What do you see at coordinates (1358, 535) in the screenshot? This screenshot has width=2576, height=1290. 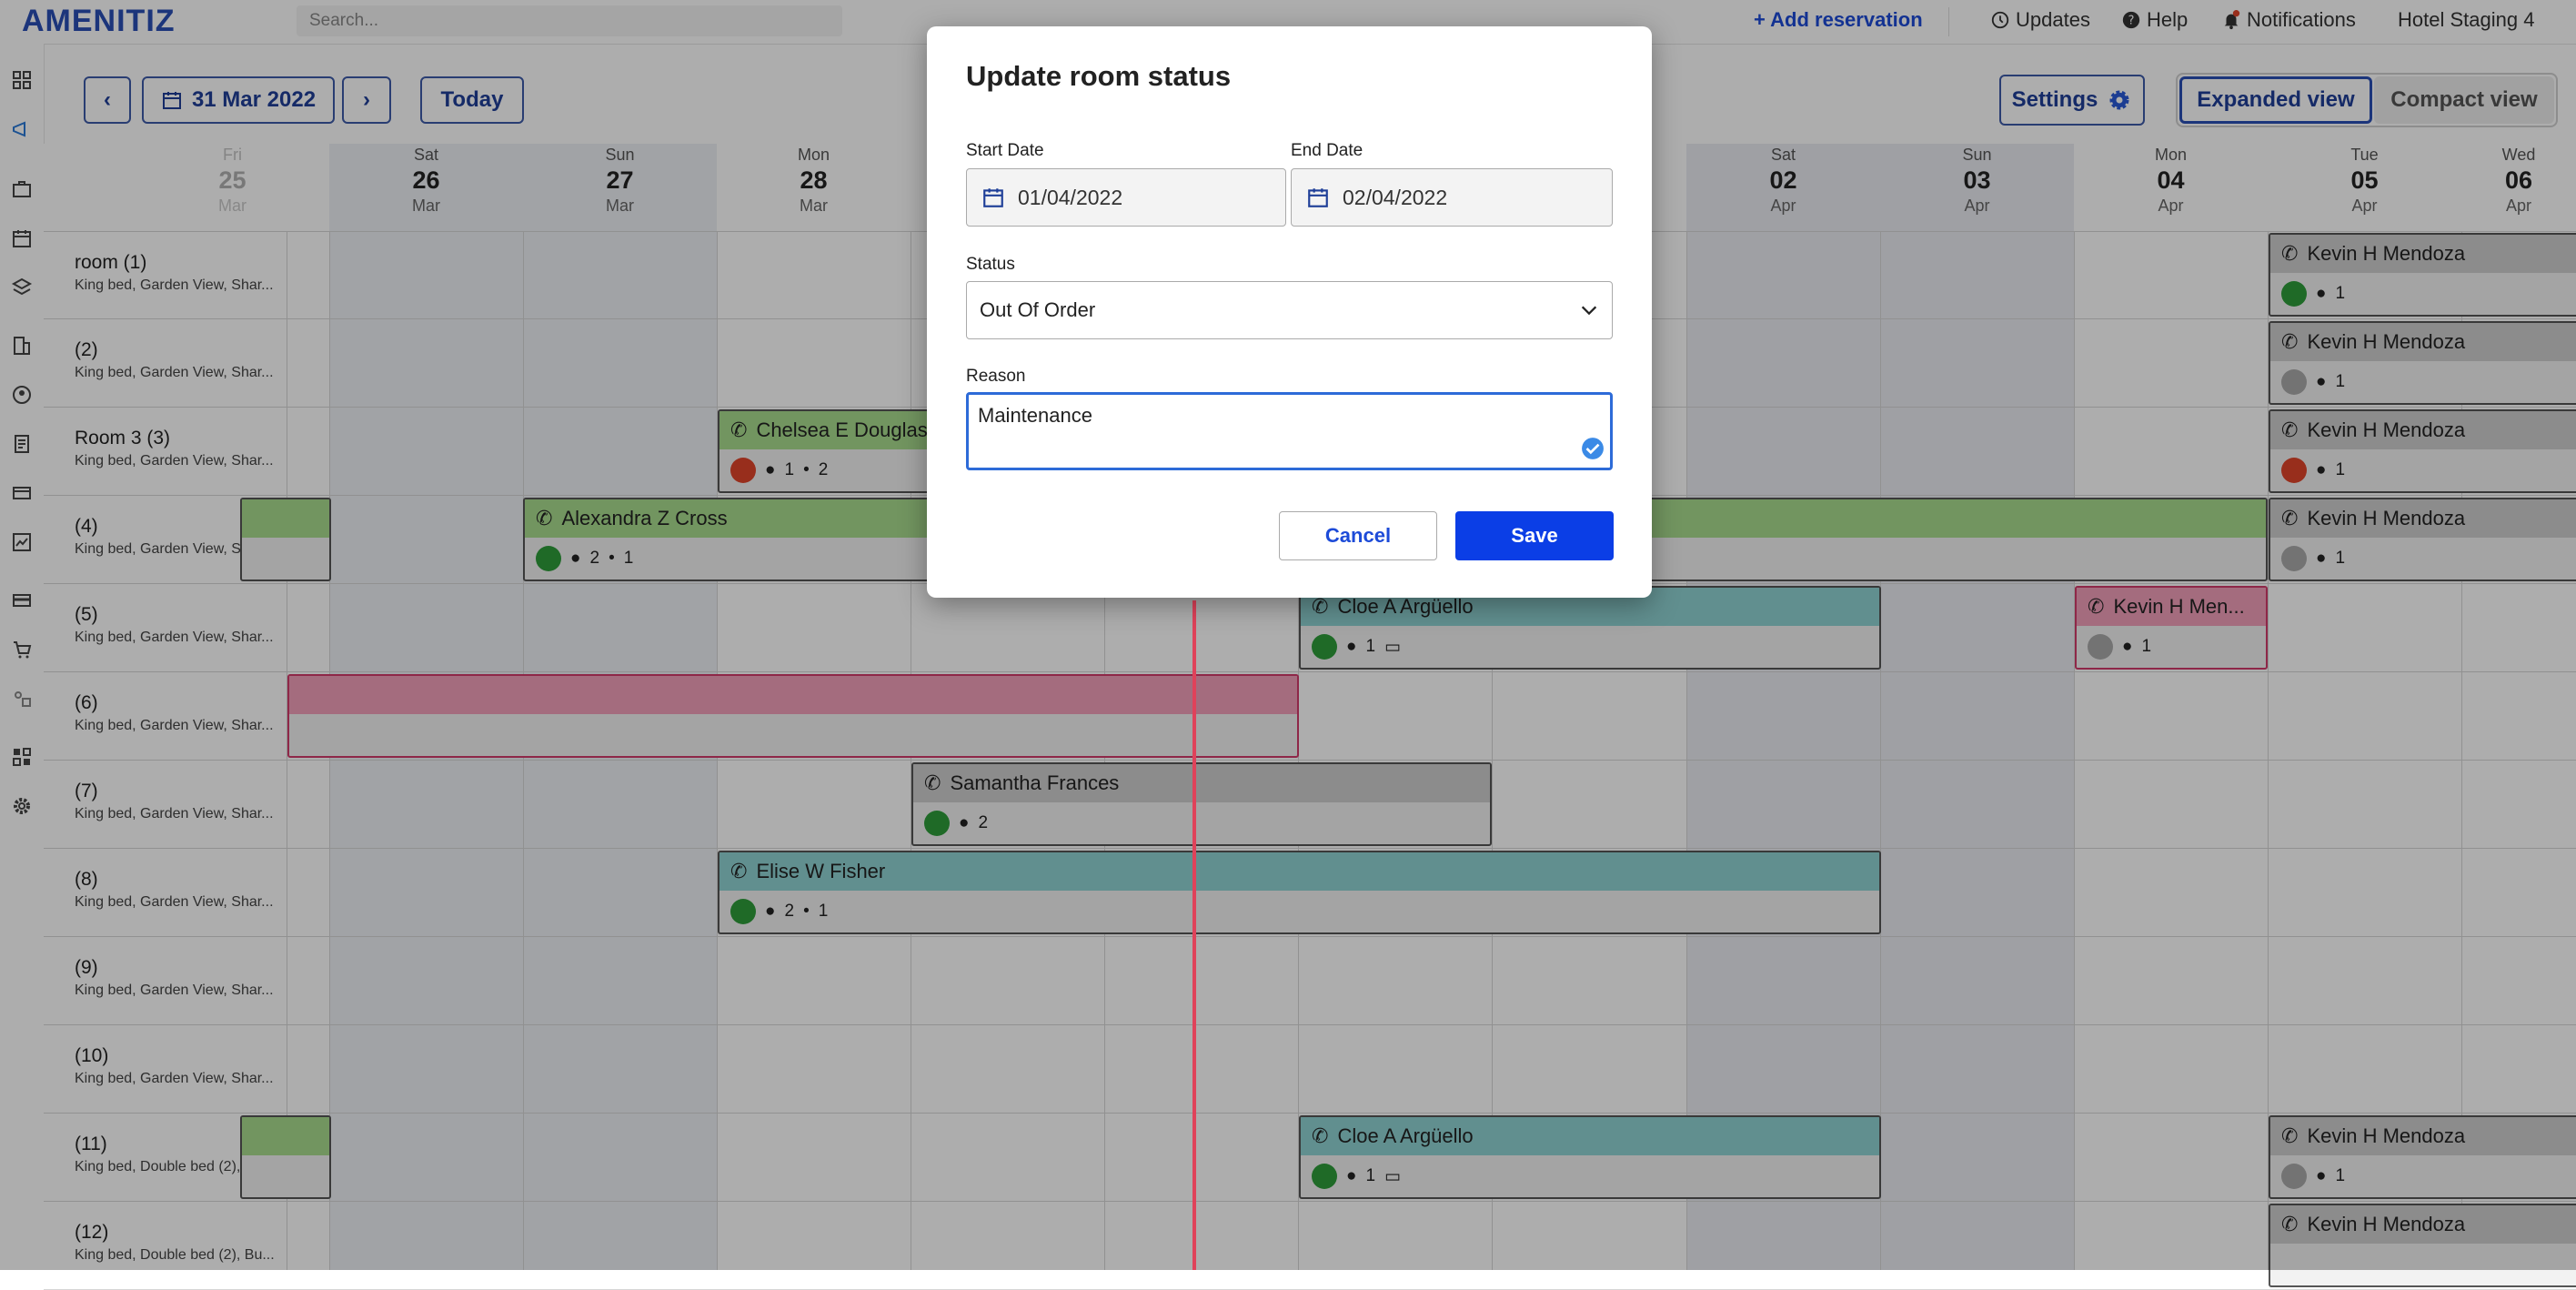 I see `cancel-button: Cancel` at bounding box center [1358, 535].